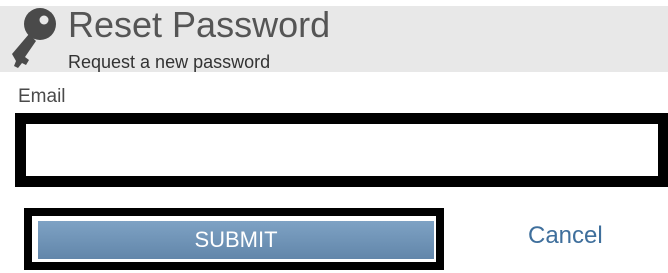 Image resolution: width=668 pixels, height=273 pixels. Describe the element at coordinates (37, 41) in the screenshot. I see `key-icon` at that location.